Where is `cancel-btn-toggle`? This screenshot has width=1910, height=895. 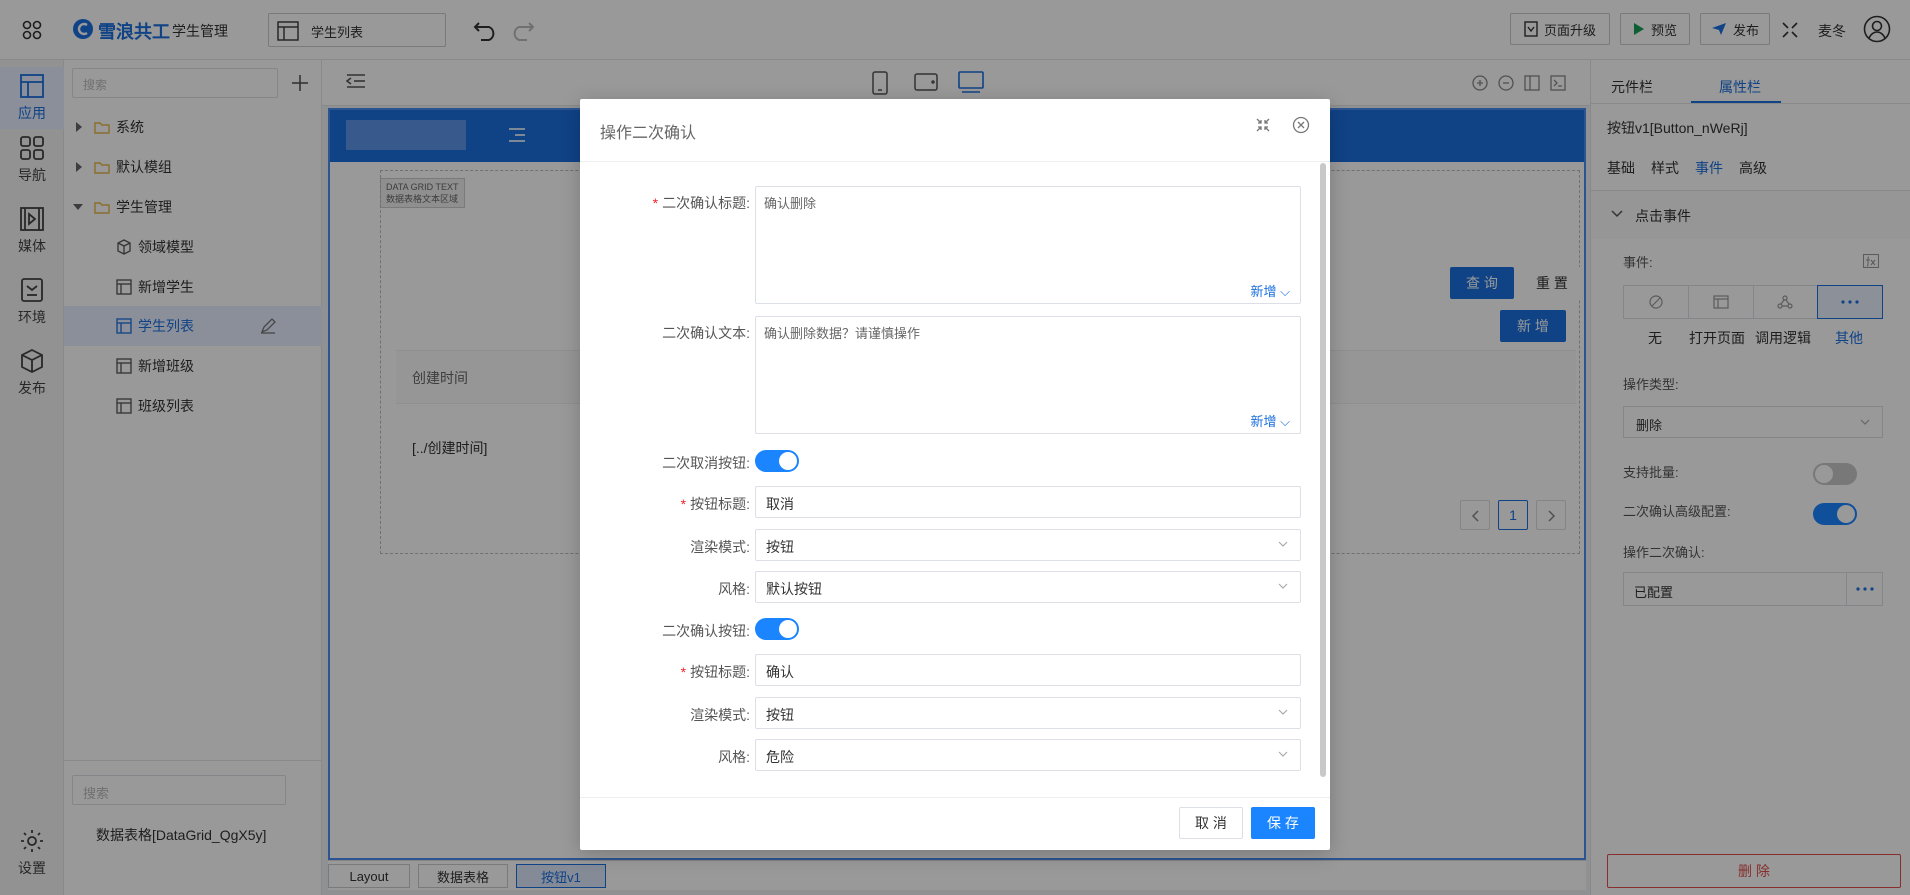 cancel-btn-toggle is located at coordinates (777, 461).